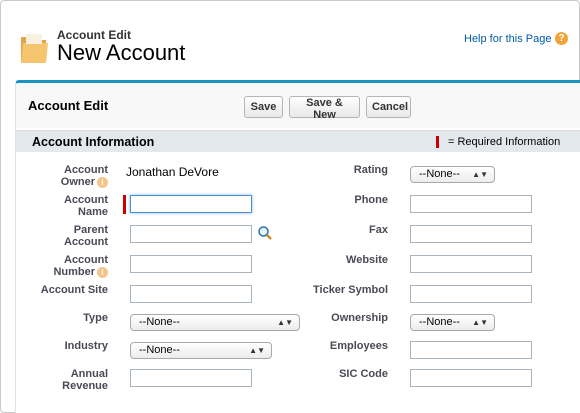 The height and width of the screenshot is (413, 580). I want to click on account-owner-label: Account Owner i, so click(84, 176).